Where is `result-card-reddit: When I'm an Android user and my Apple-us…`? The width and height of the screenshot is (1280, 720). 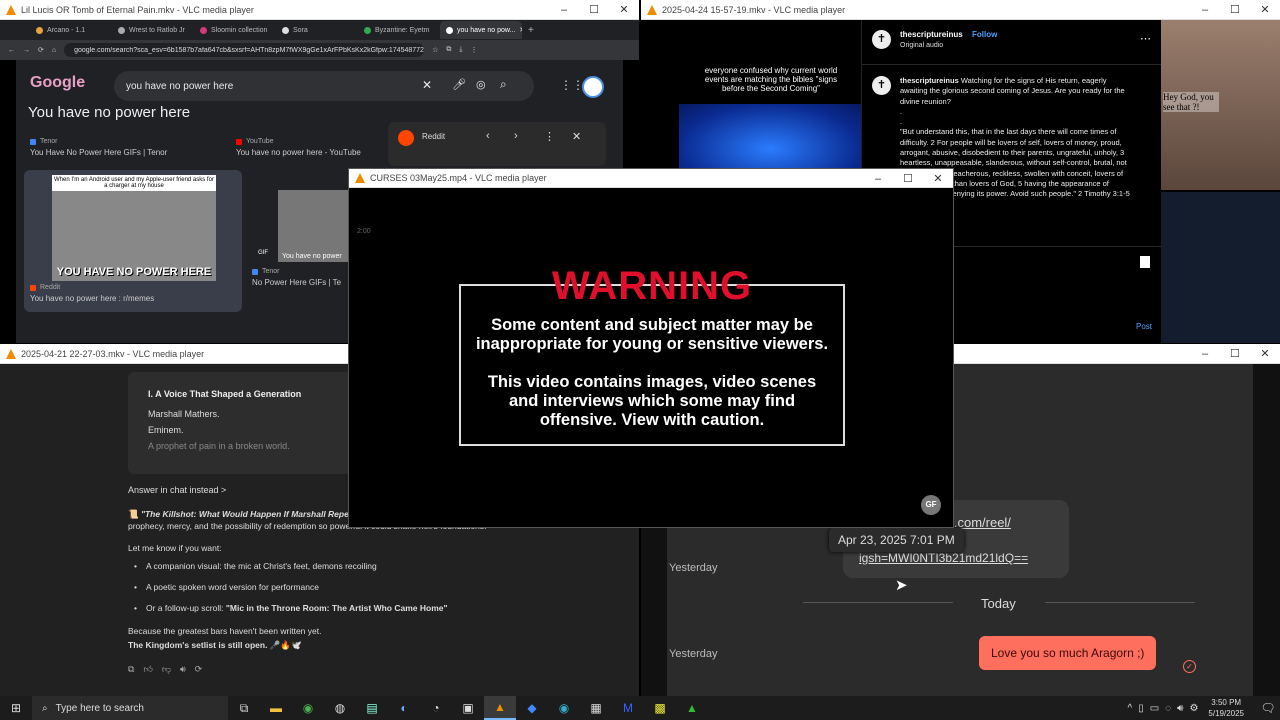
result-card-reddit: When I'm an Android user and my Apple-us… is located at coordinates (133, 241).